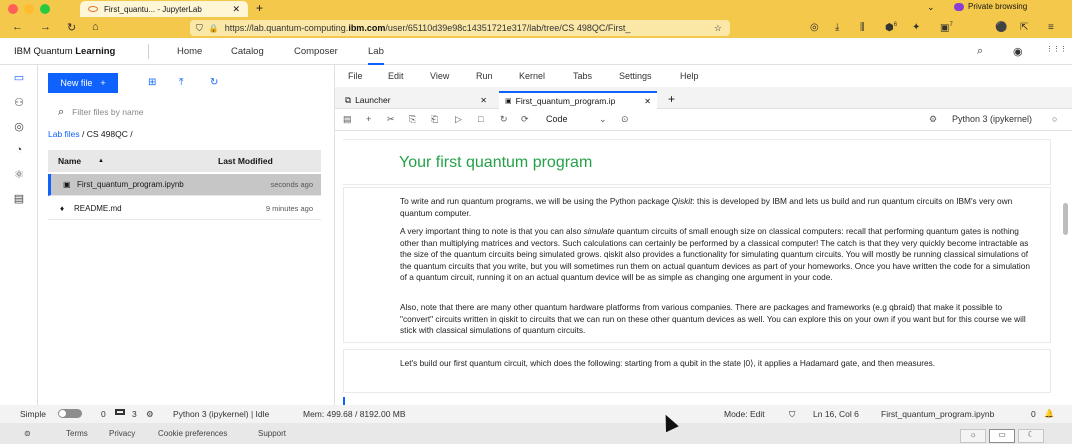 The image size is (1072, 444). Describe the element at coordinates (417, 100) in the screenshot. I see `tab-launcher: ⧉ Launcher ✕` at that location.